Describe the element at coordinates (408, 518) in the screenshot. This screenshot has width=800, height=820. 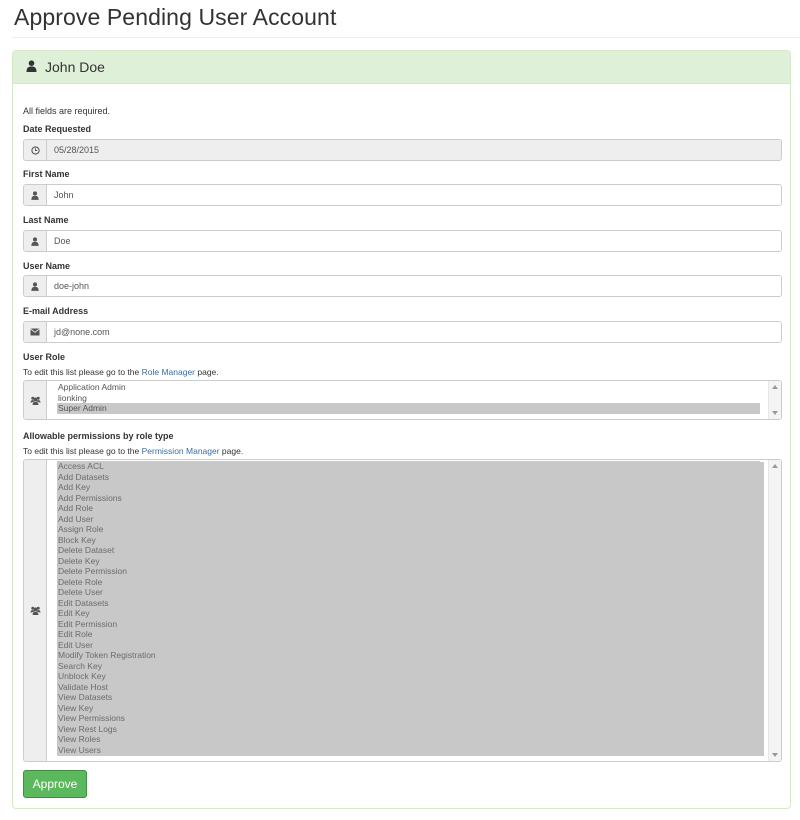
I see `permission-option: Add User` at that location.